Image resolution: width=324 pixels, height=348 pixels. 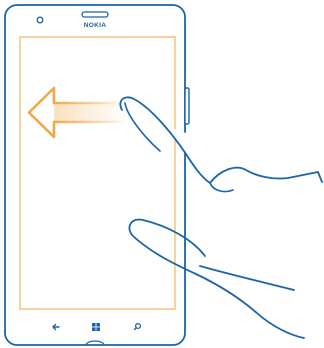 What do you see at coordinates (187, 106) in the screenshot?
I see `volume-button` at bounding box center [187, 106].